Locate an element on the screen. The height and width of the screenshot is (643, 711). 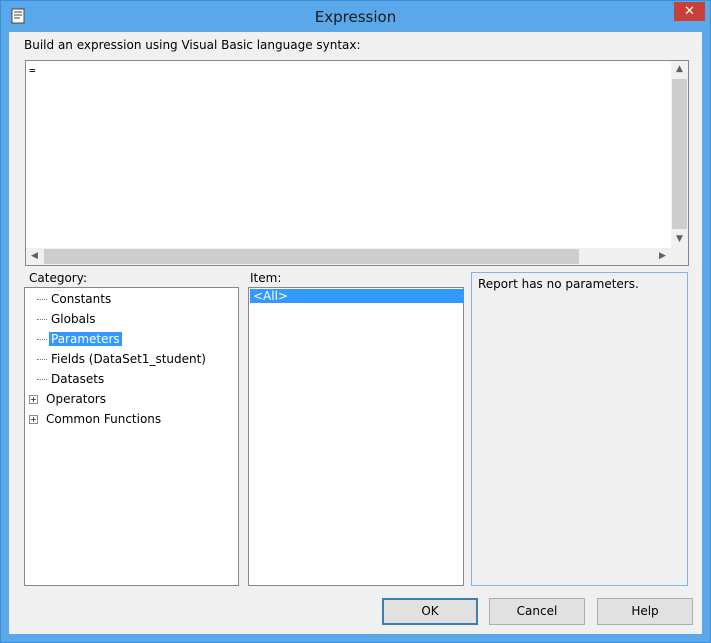
close-button: ✕ is located at coordinates (689, 11).